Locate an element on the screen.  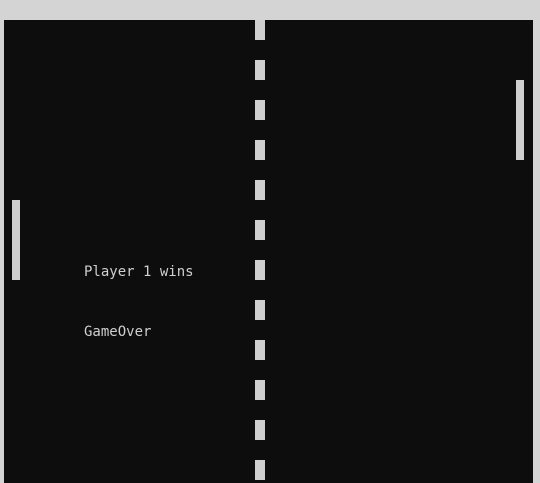
winner-text: Player 1 wins is located at coordinates (139, 272).